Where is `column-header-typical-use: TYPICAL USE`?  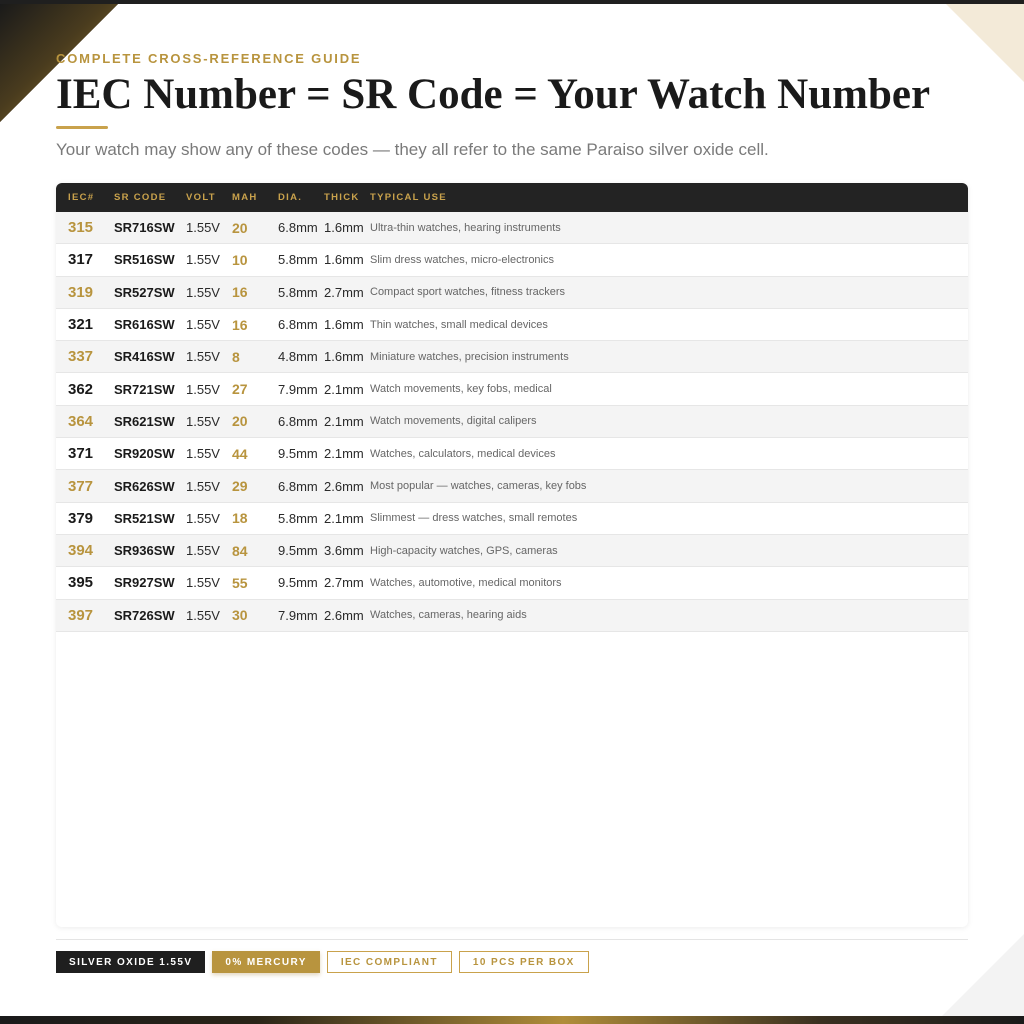 column-header-typical-use: TYPICAL USE is located at coordinates (408, 197).